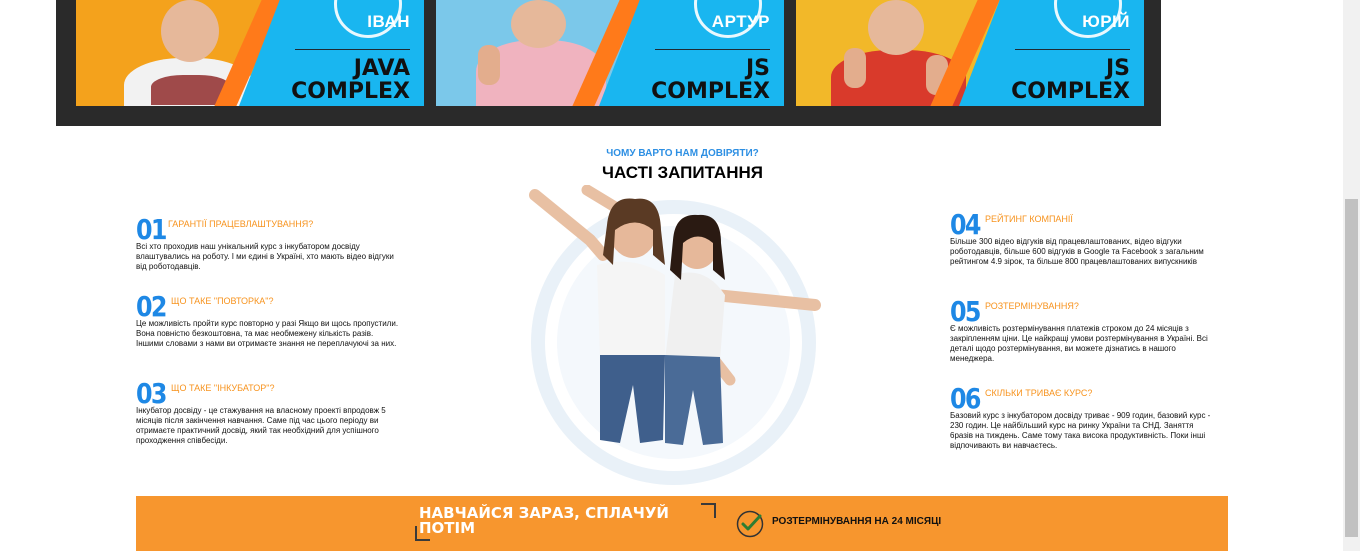  I want to click on faq-question: РЕЙТИНГ КОМПАНІЇ, so click(1029, 219).